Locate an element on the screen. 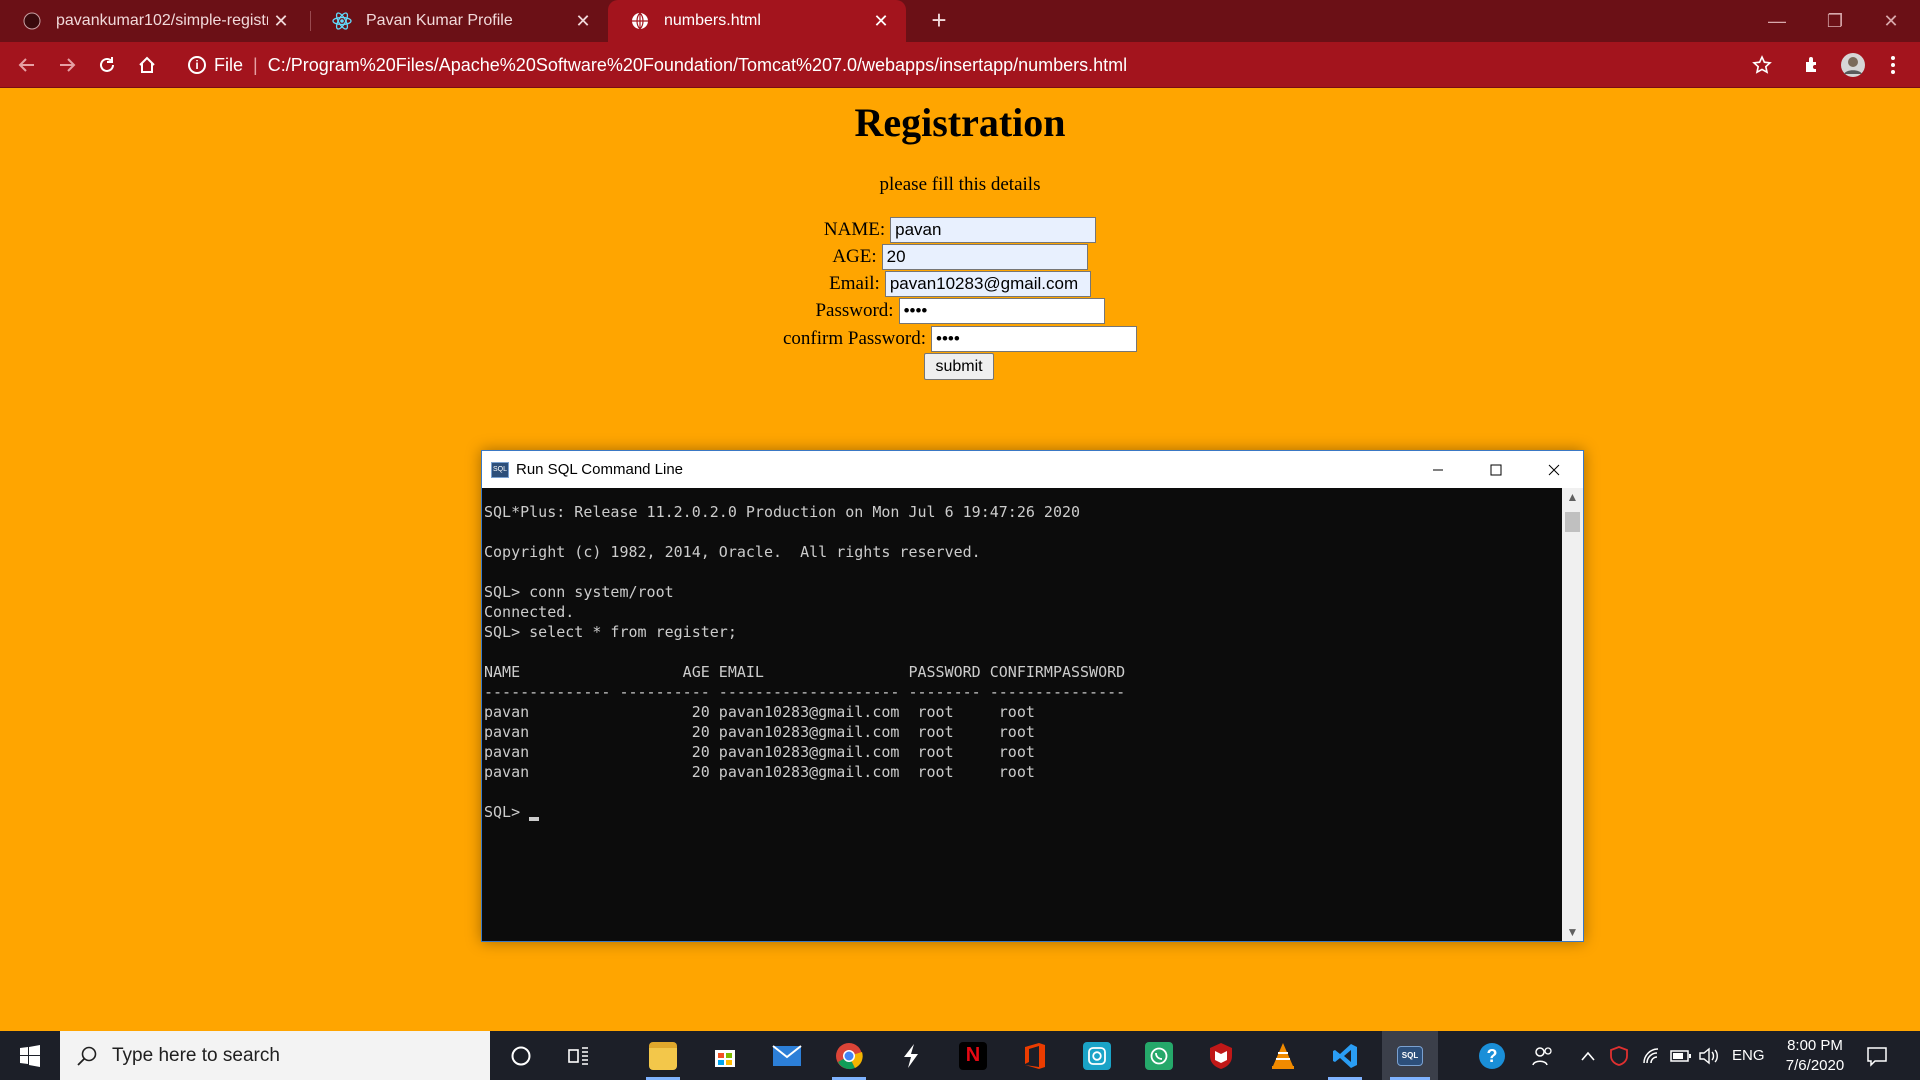  age-row: AGE: is located at coordinates (960, 257).